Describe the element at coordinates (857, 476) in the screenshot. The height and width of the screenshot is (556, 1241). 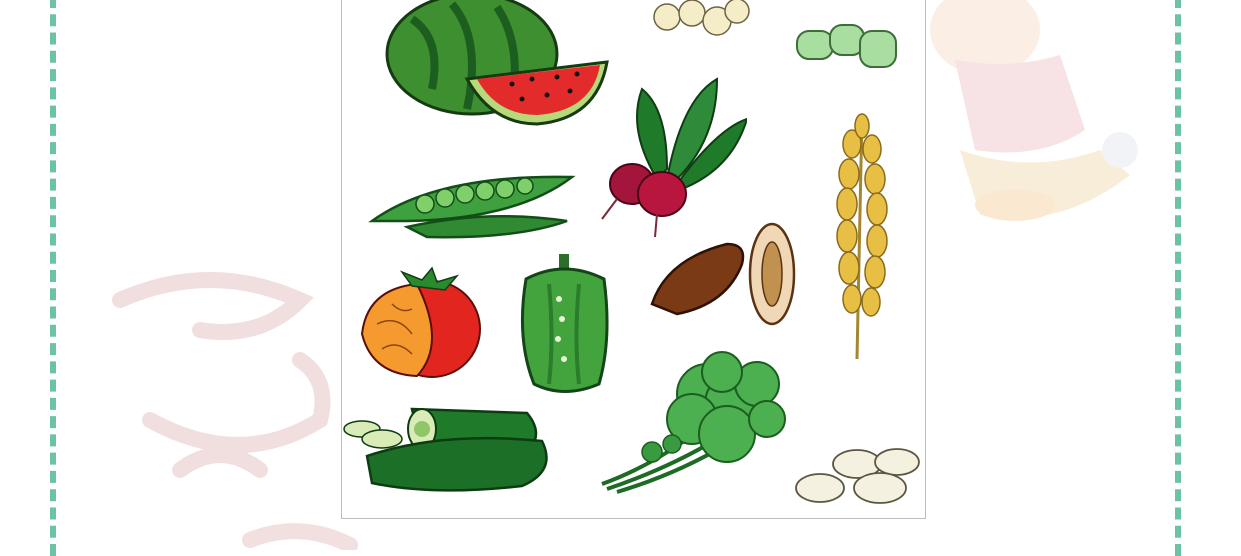
I see `white-beans-icon` at that location.